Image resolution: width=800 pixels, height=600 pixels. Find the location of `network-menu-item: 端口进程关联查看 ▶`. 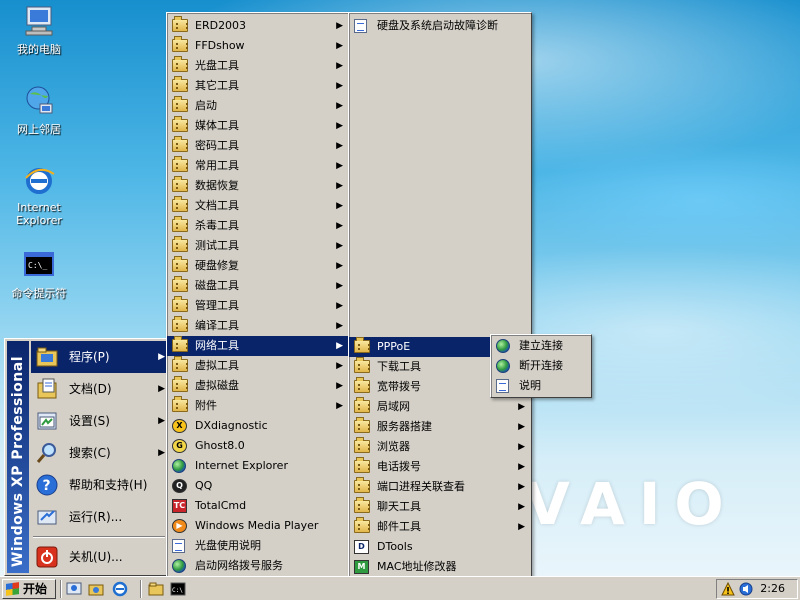

network-menu-item: 端口进程关联查看 ▶ is located at coordinates (440, 487).